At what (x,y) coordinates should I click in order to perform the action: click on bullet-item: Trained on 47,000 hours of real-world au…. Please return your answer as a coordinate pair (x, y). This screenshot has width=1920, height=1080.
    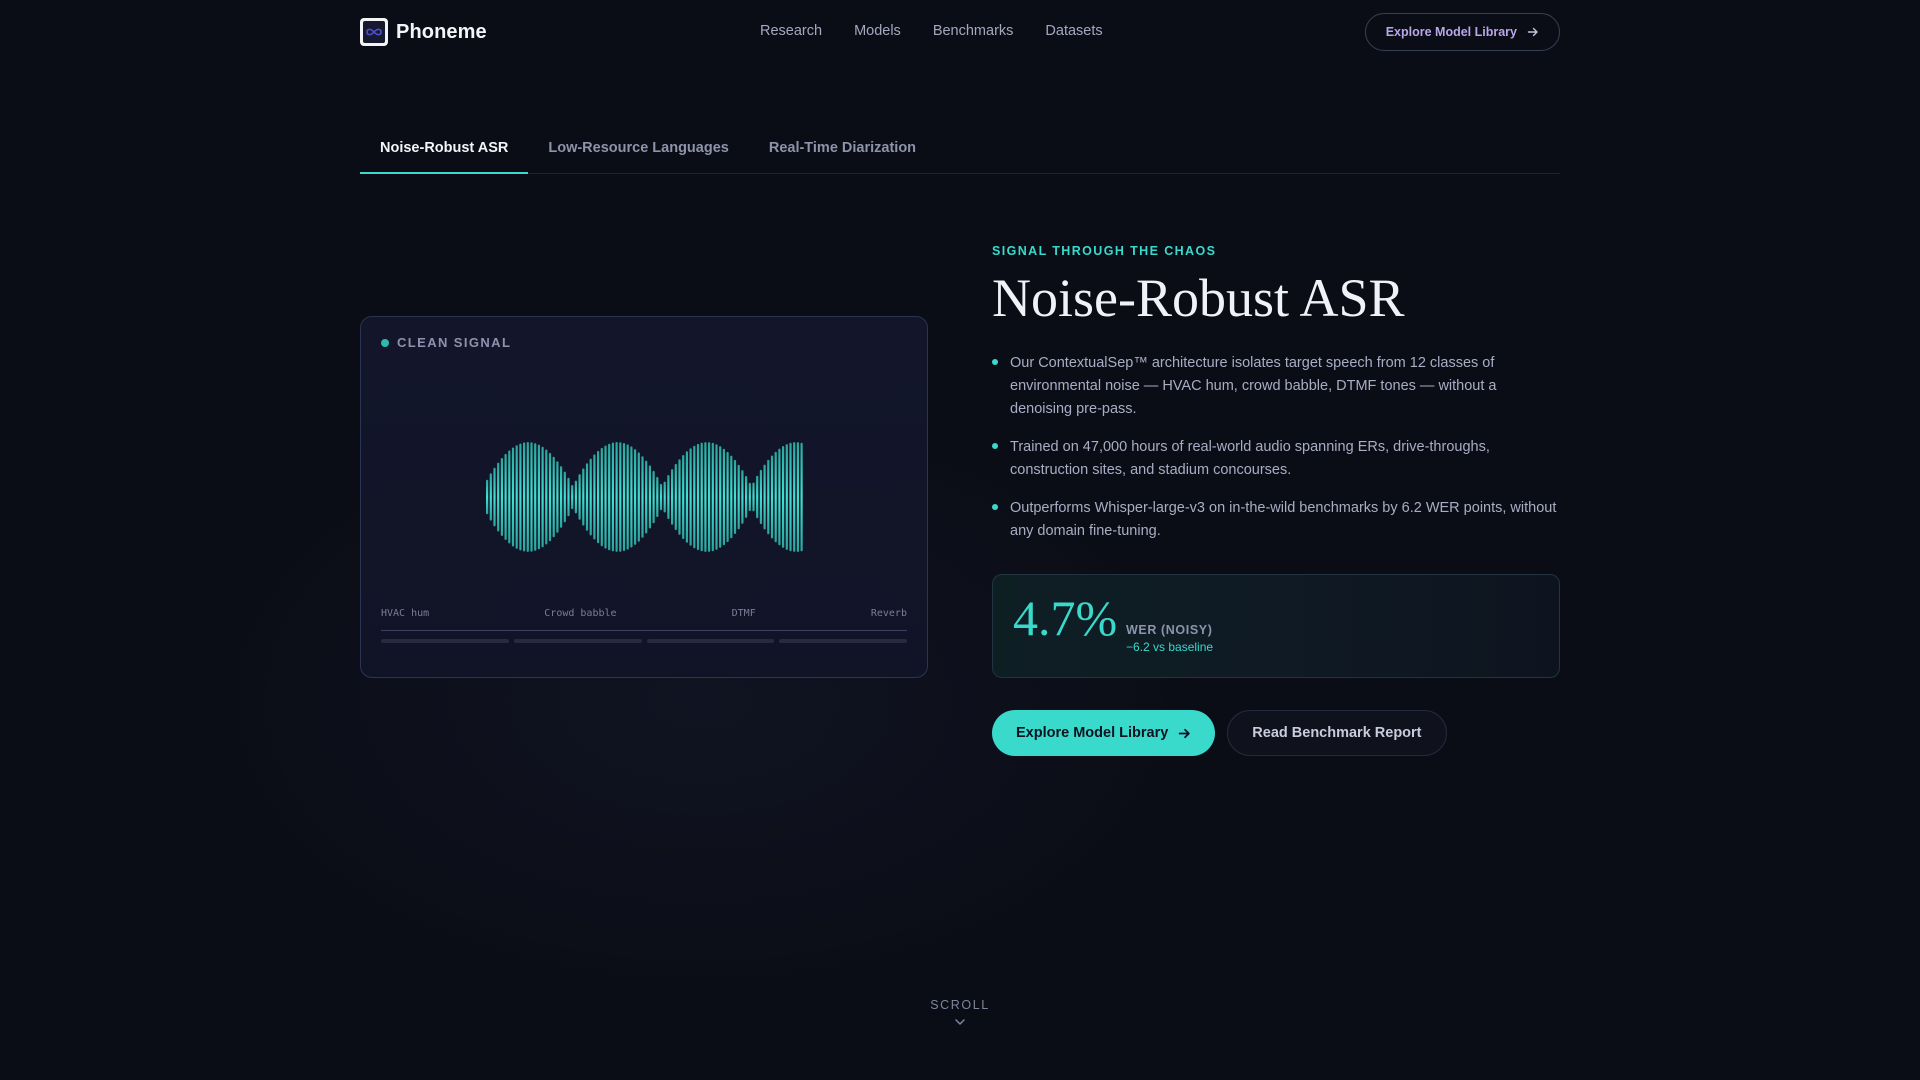
    Looking at the image, I should click on (1276, 459).